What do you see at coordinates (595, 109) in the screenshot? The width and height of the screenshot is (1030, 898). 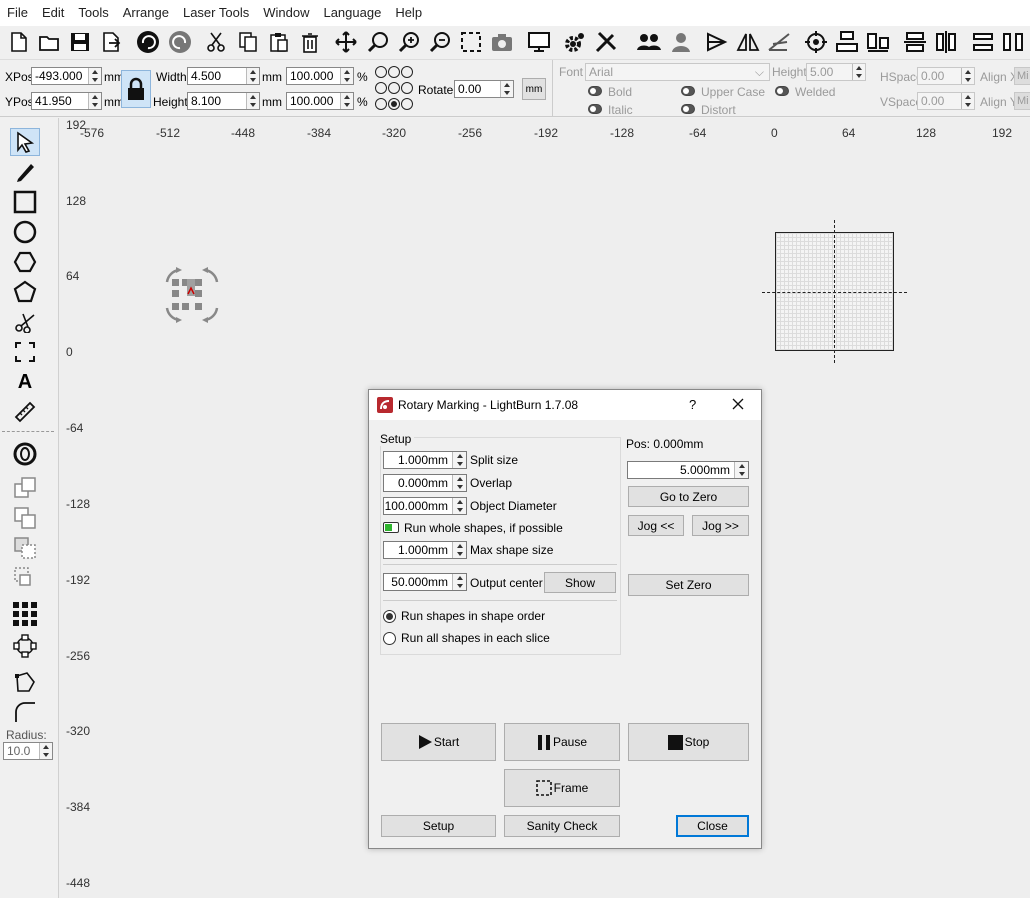 I see `italic-toggle` at bounding box center [595, 109].